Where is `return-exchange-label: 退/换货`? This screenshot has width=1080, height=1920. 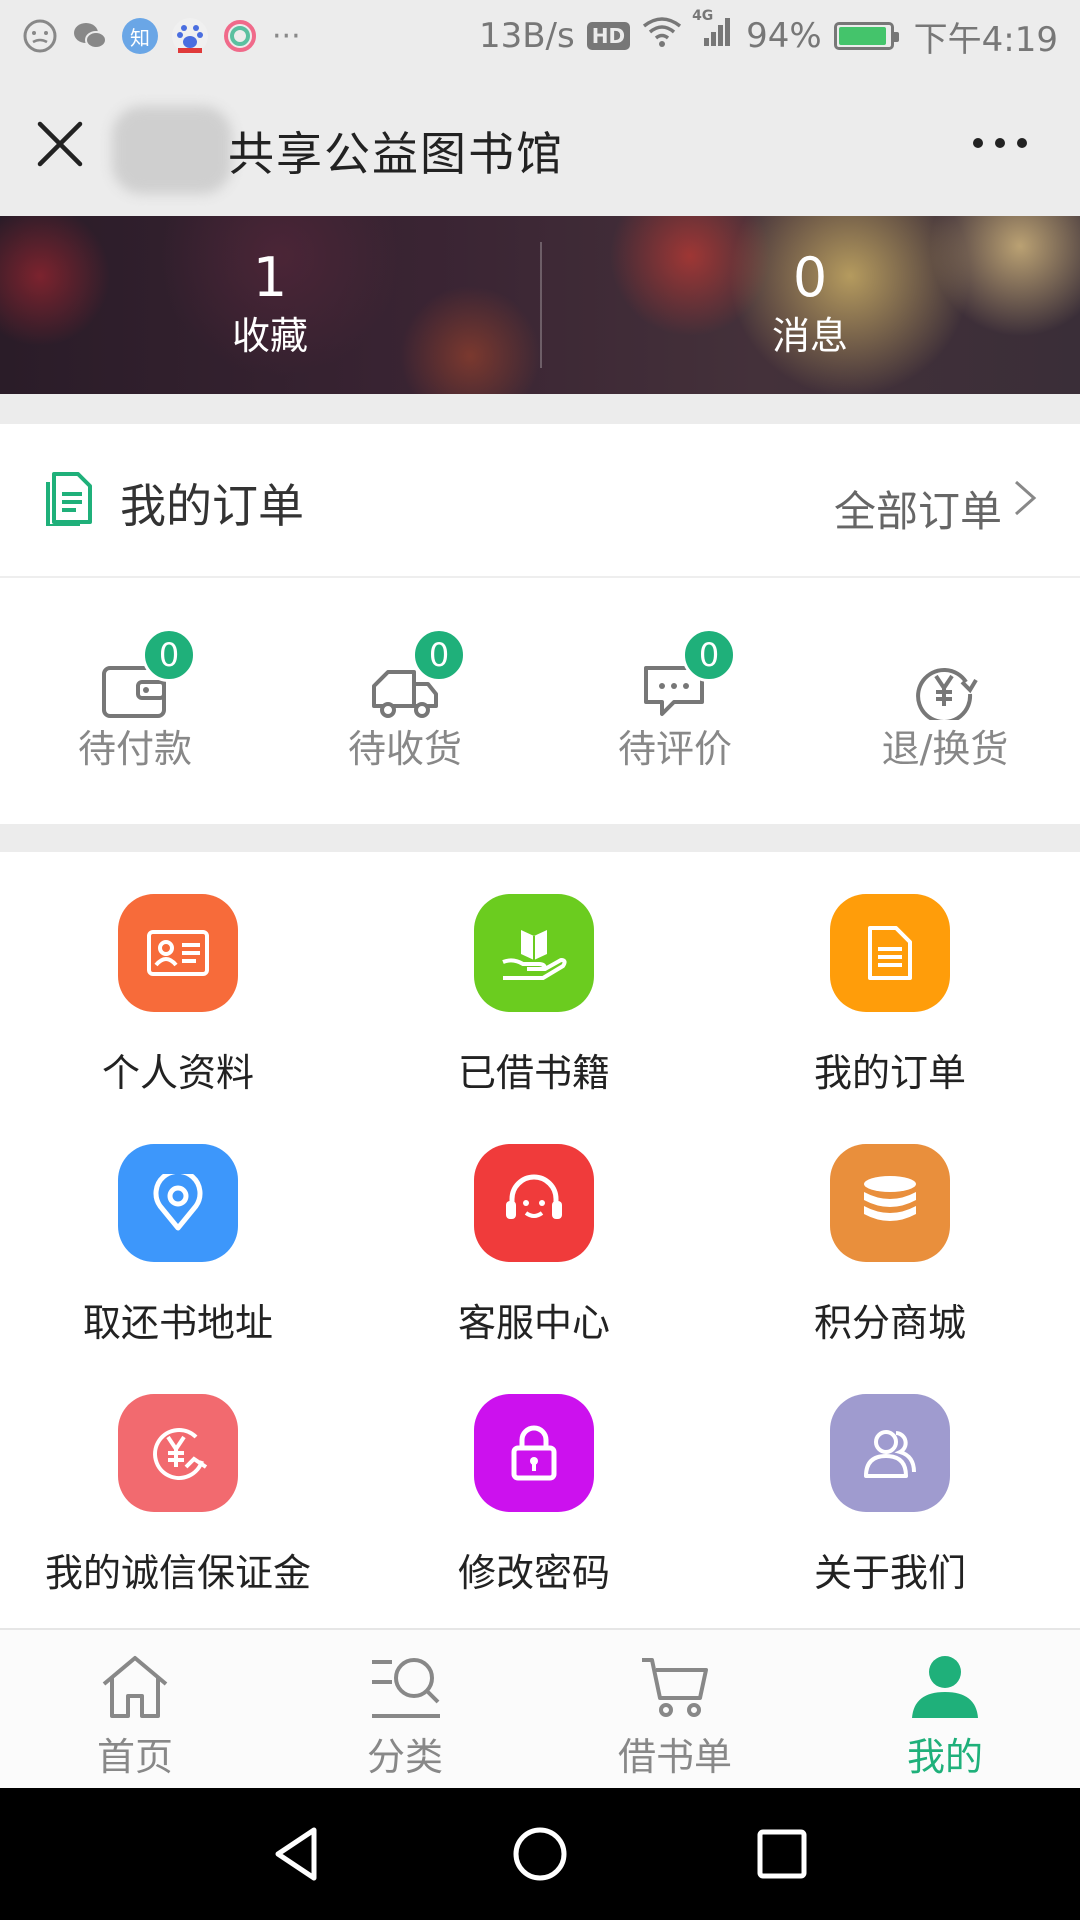 return-exchange-label: 退/换货 is located at coordinates (945, 749).